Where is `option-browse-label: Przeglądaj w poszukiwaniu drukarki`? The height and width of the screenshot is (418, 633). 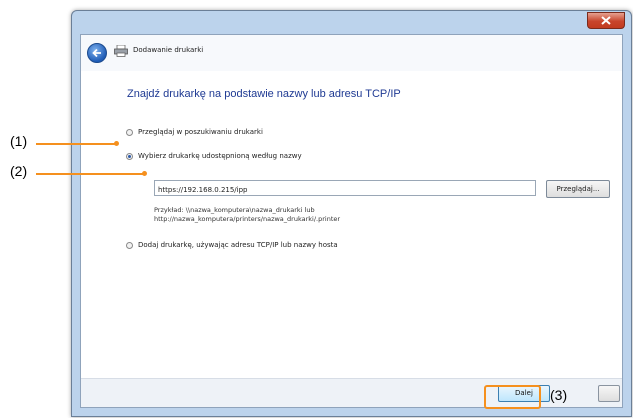
option-browse-label: Przeglądaj w poszukiwaniu drukarki is located at coordinates (200, 132).